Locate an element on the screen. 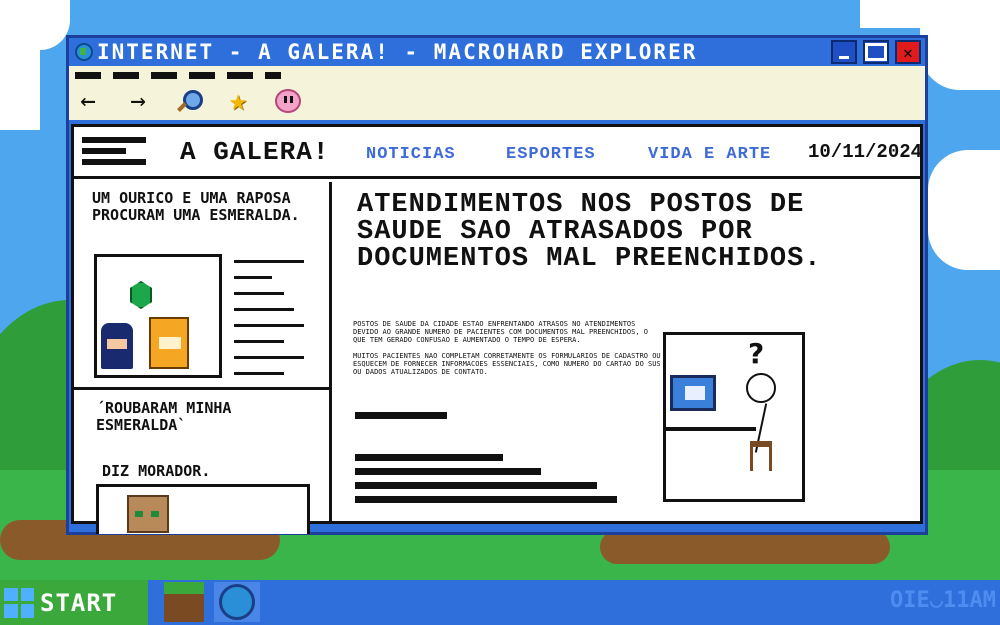 The image size is (1000, 625). hamburger-menu-icon is located at coordinates (114, 153).